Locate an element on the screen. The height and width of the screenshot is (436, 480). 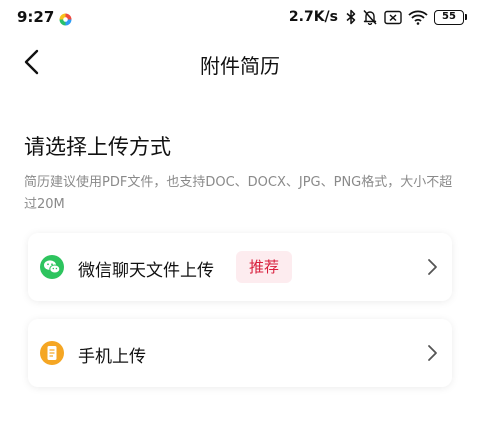
bluetooth-icon is located at coordinates (351, 17).